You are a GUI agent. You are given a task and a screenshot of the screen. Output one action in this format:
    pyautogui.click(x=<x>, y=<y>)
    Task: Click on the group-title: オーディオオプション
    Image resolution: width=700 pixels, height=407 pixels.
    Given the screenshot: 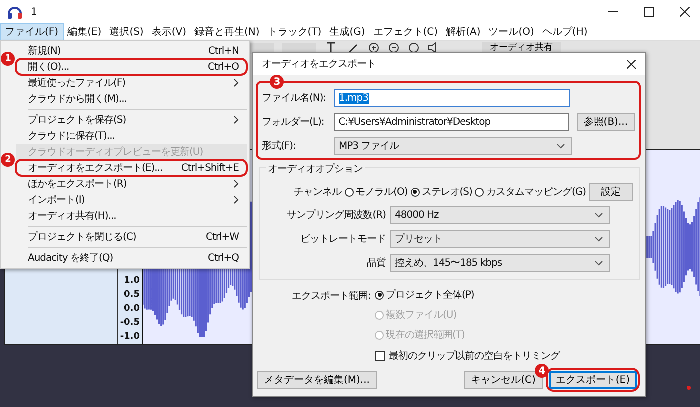 What is the action you would take?
    pyautogui.click(x=315, y=169)
    